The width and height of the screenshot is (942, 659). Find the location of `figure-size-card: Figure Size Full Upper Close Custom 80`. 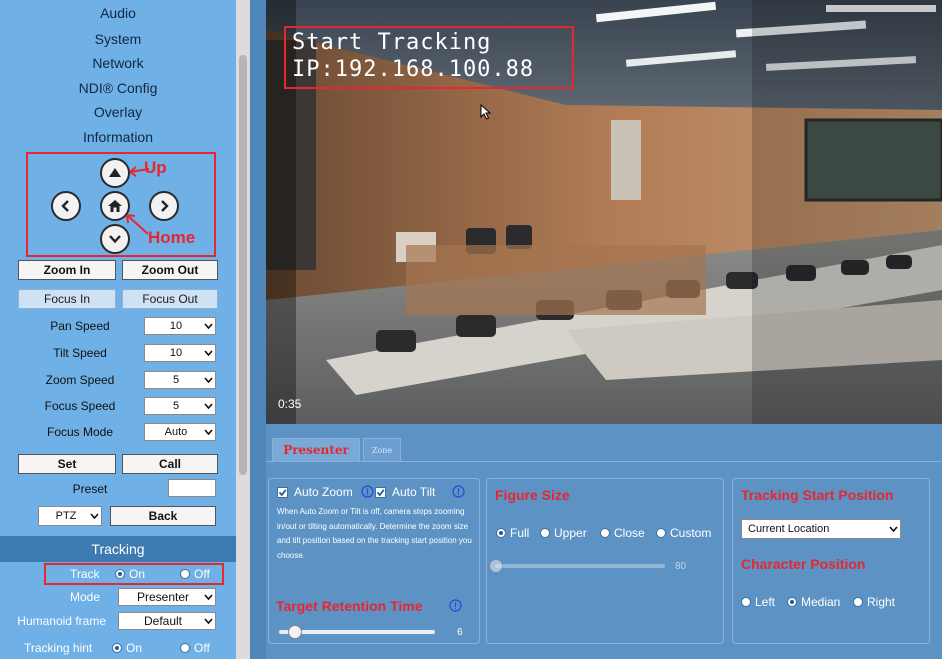

figure-size-card: Figure Size Full Upper Close Custom 80 is located at coordinates (605, 561).